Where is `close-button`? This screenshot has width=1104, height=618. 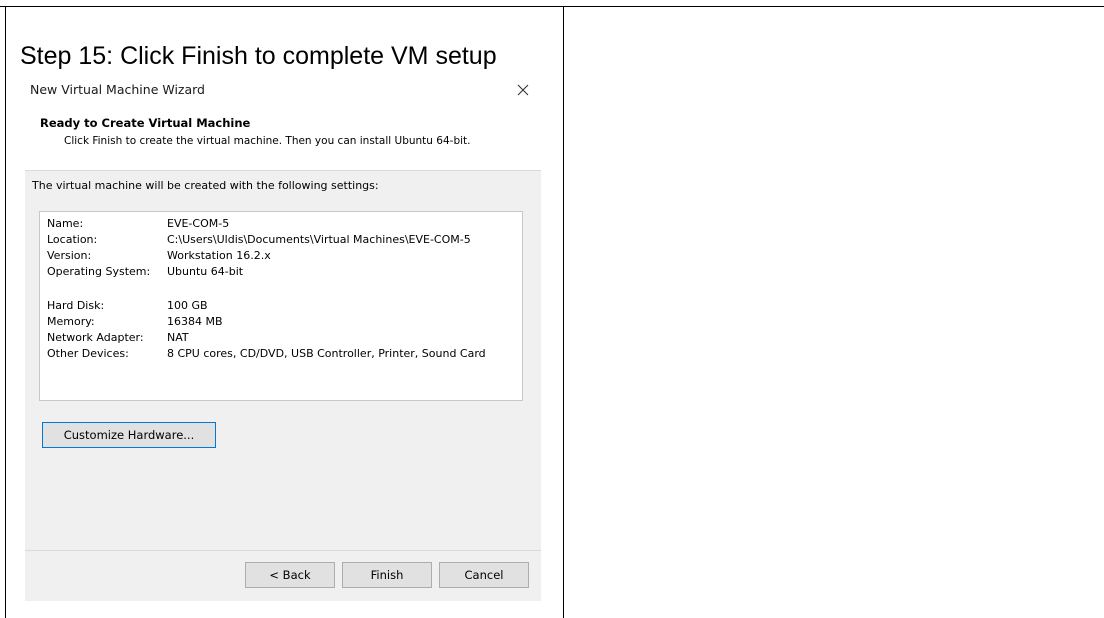 close-button is located at coordinates (523, 90).